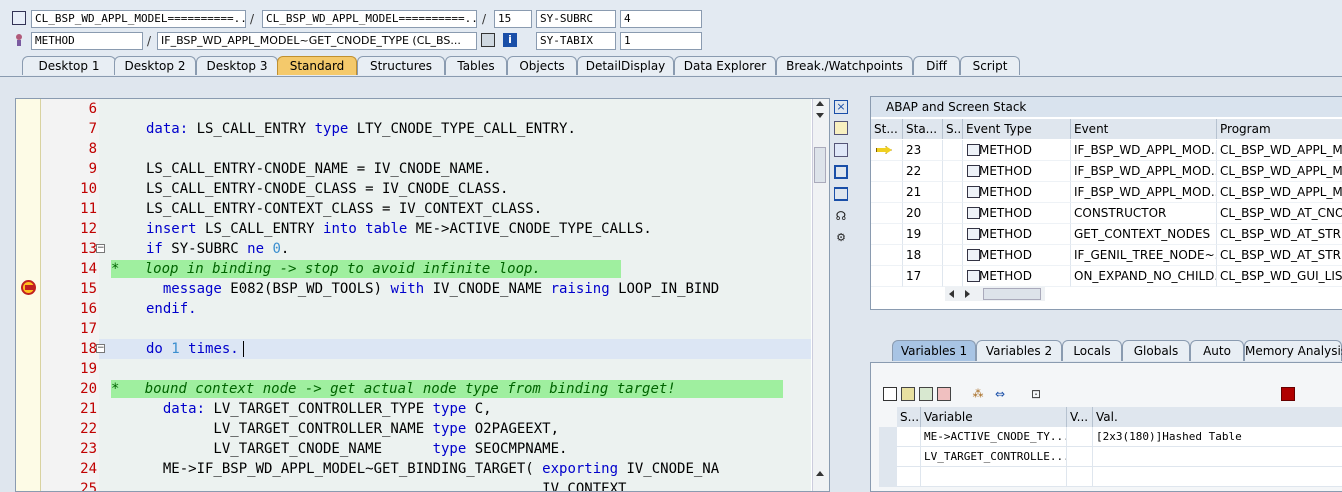 The image size is (1342, 492). What do you see at coordinates (1217, 437) in the screenshot?
I see `variable-value-cell: [2x3(180)]Hashed Table` at bounding box center [1217, 437].